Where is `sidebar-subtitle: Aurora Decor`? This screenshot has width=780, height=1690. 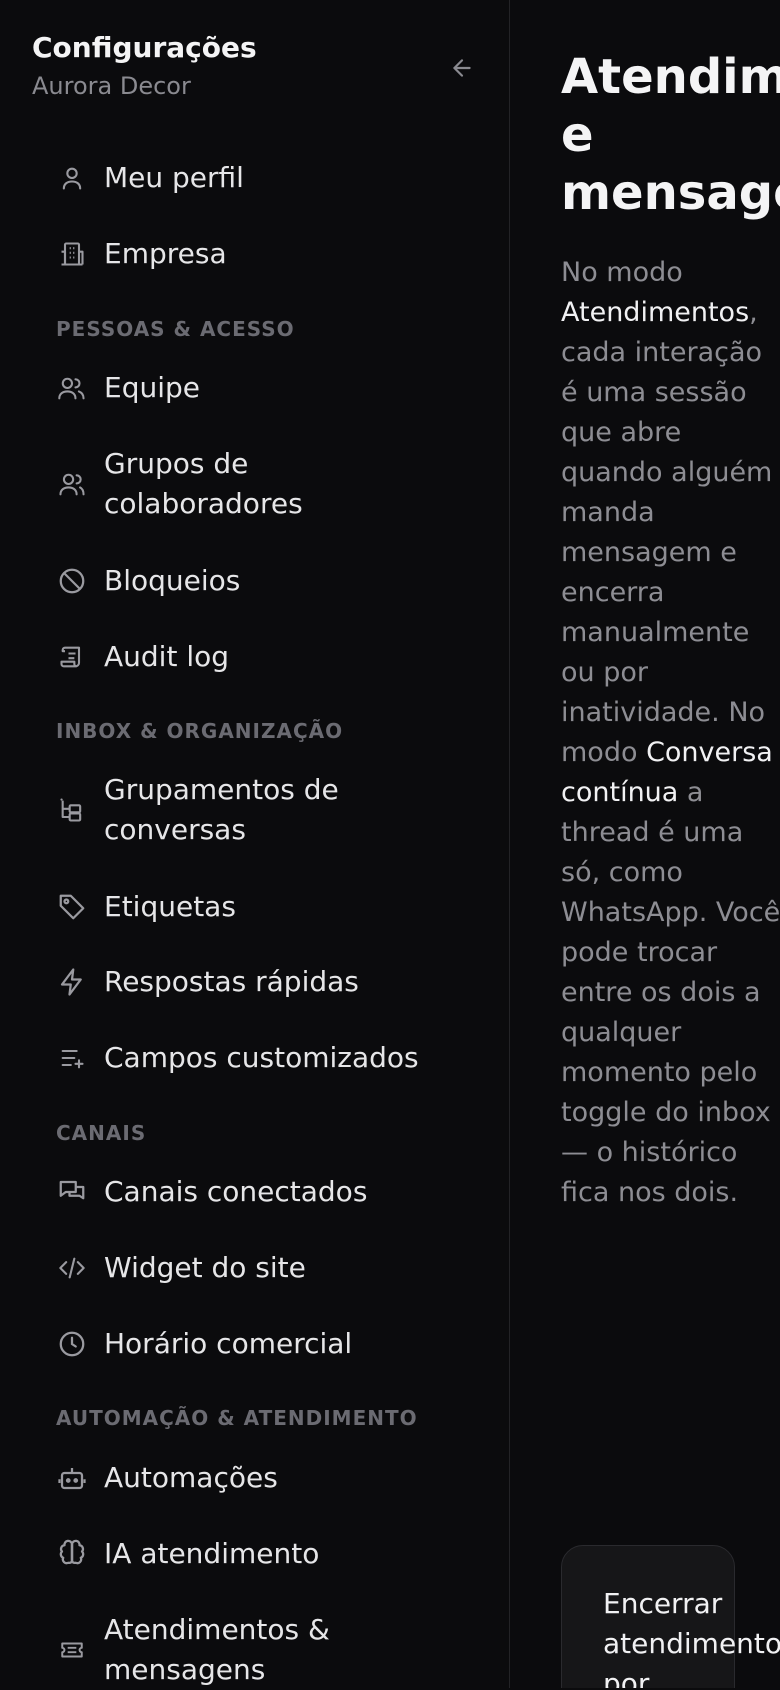 sidebar-subtitle: Aurora Decor is located at coordinates (111, 86).